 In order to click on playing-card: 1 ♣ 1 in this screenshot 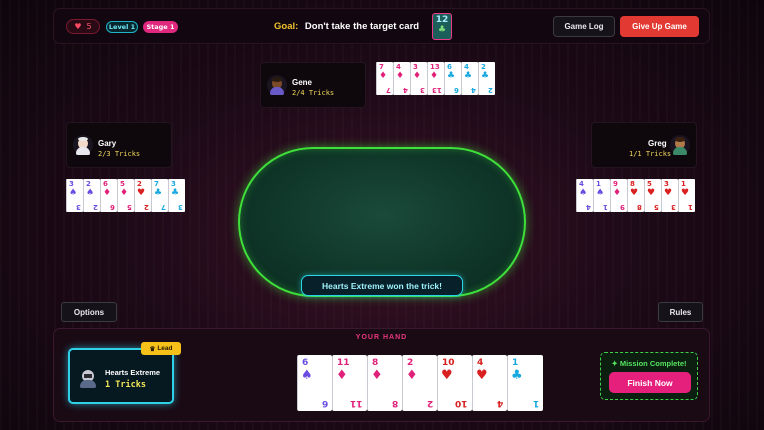, I will do `click(525, 383)`.